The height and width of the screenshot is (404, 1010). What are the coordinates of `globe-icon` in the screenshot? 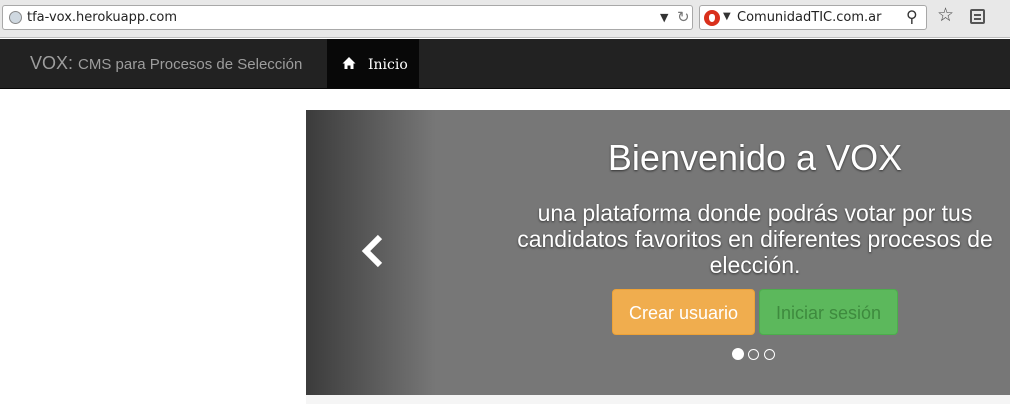 It's located at (15, 17).